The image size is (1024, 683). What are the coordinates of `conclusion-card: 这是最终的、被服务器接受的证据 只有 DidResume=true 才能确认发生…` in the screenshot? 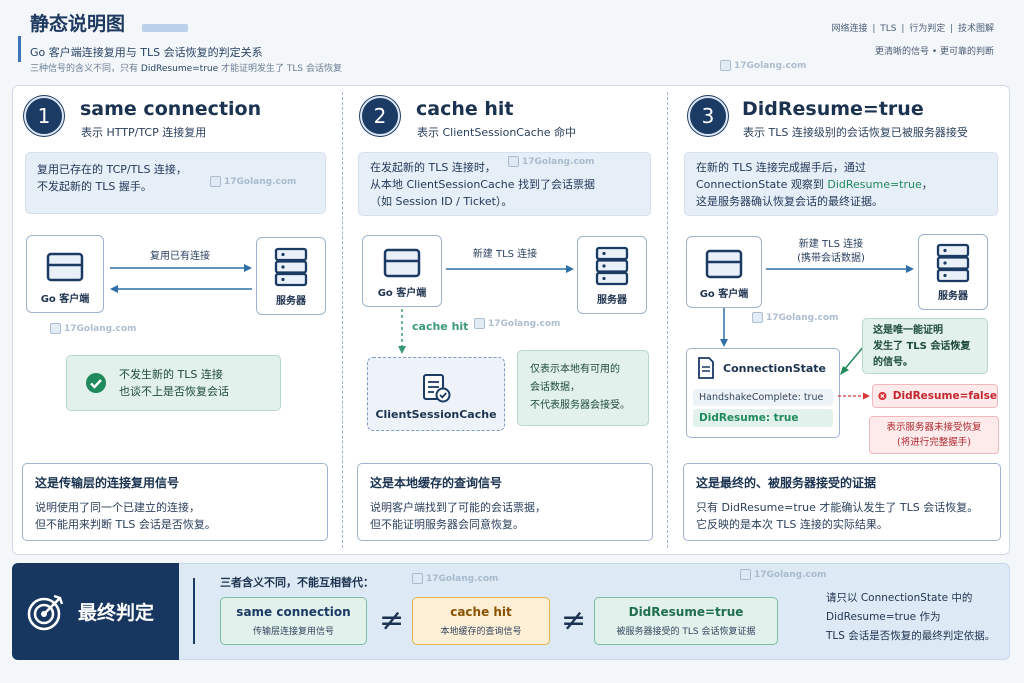 It's located at (842, 502).